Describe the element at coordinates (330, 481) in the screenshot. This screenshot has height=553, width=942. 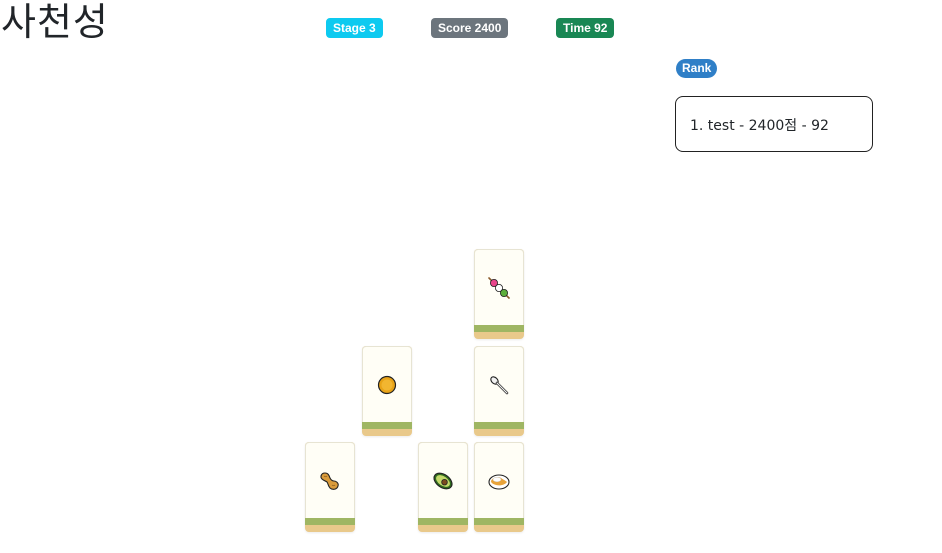
I see `peanut-icon` at that location.